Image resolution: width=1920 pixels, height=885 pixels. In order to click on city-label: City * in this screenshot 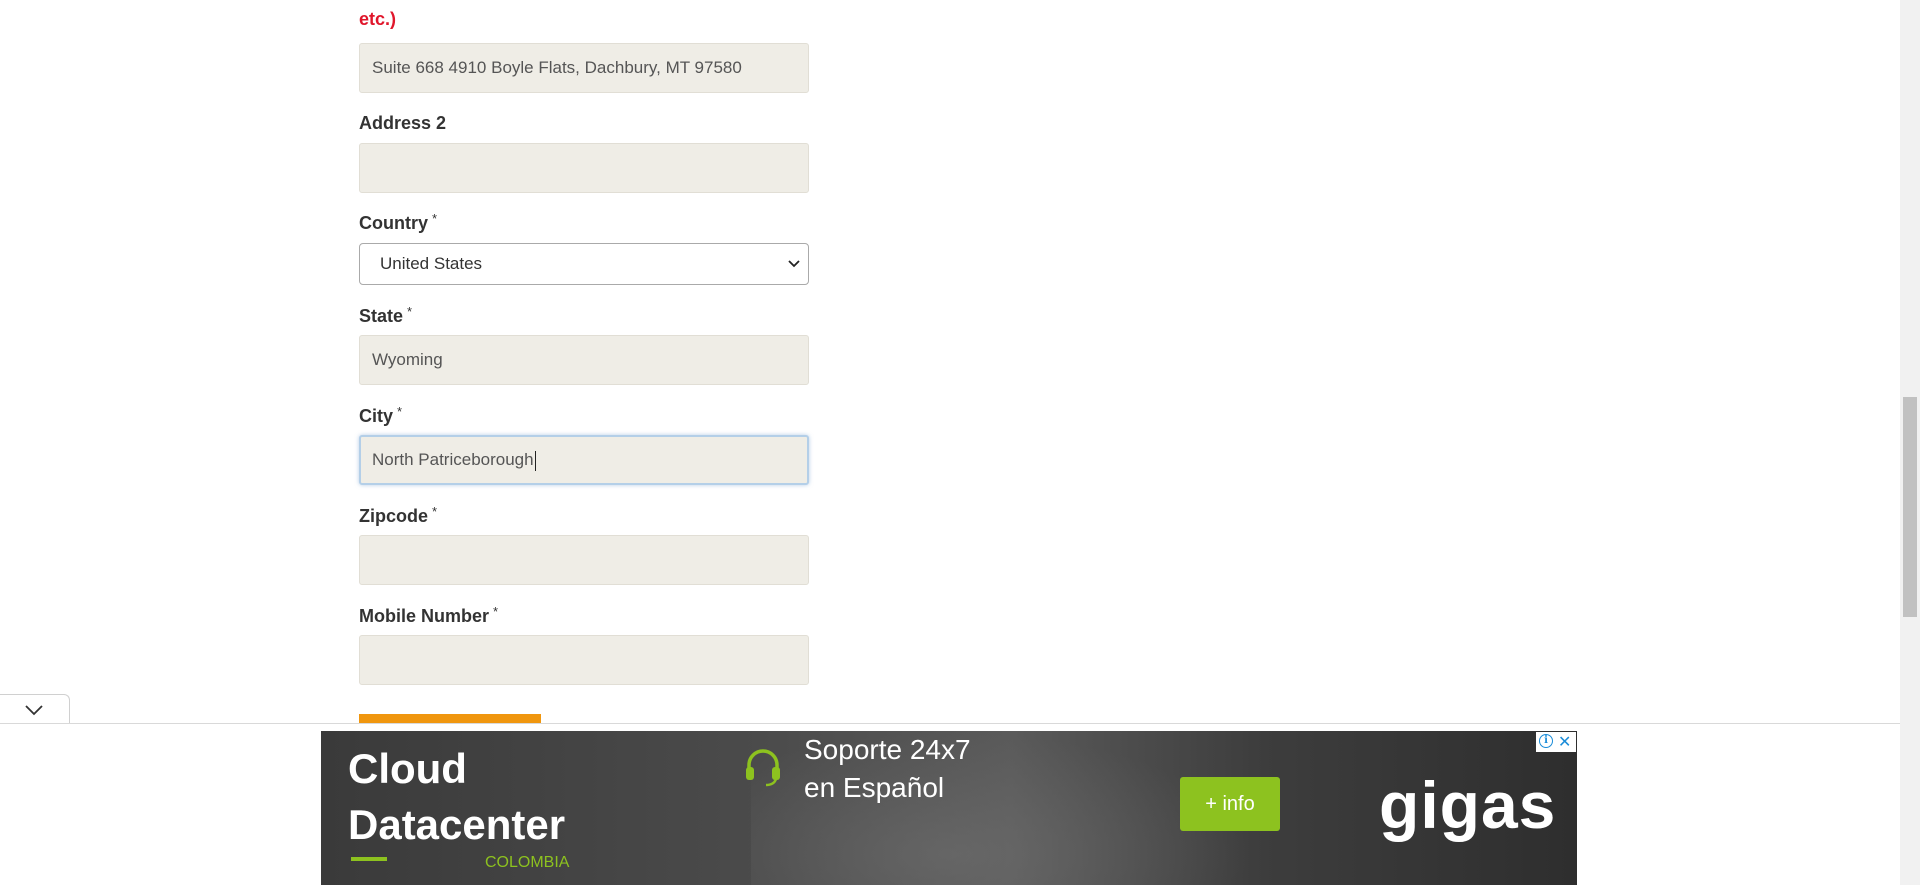, I will do `click(381, 415)`.